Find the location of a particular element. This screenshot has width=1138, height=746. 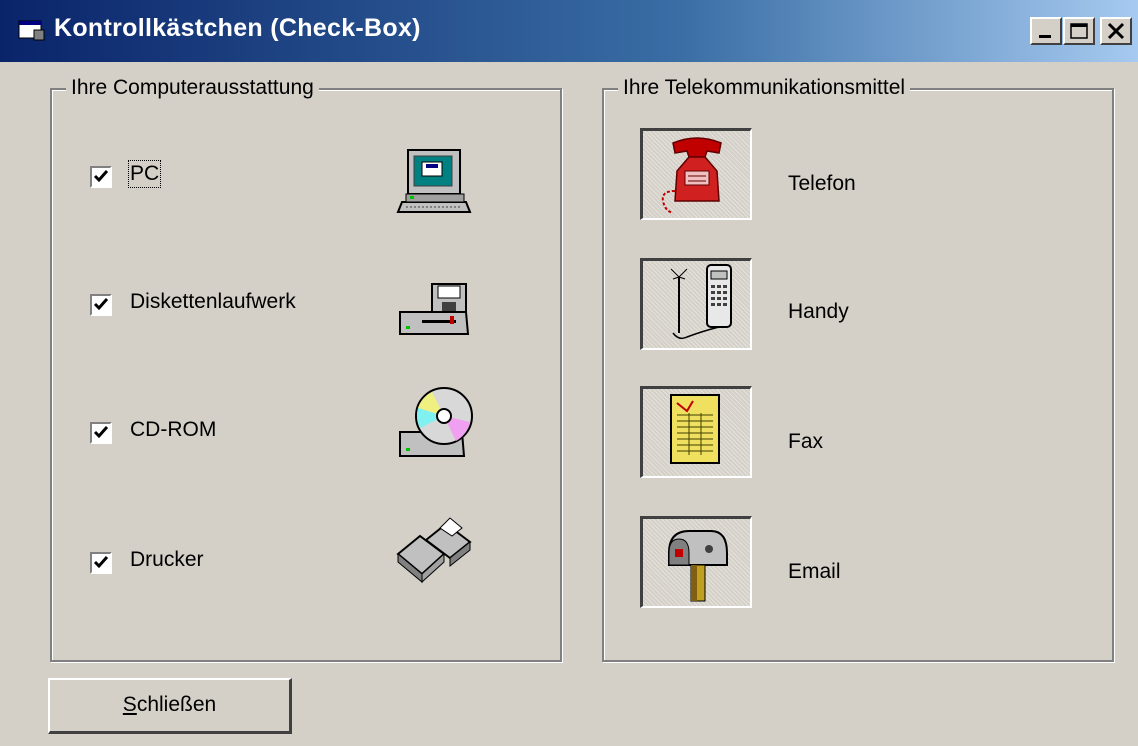

close-button: Schließen is located at coordinates (170, 706).